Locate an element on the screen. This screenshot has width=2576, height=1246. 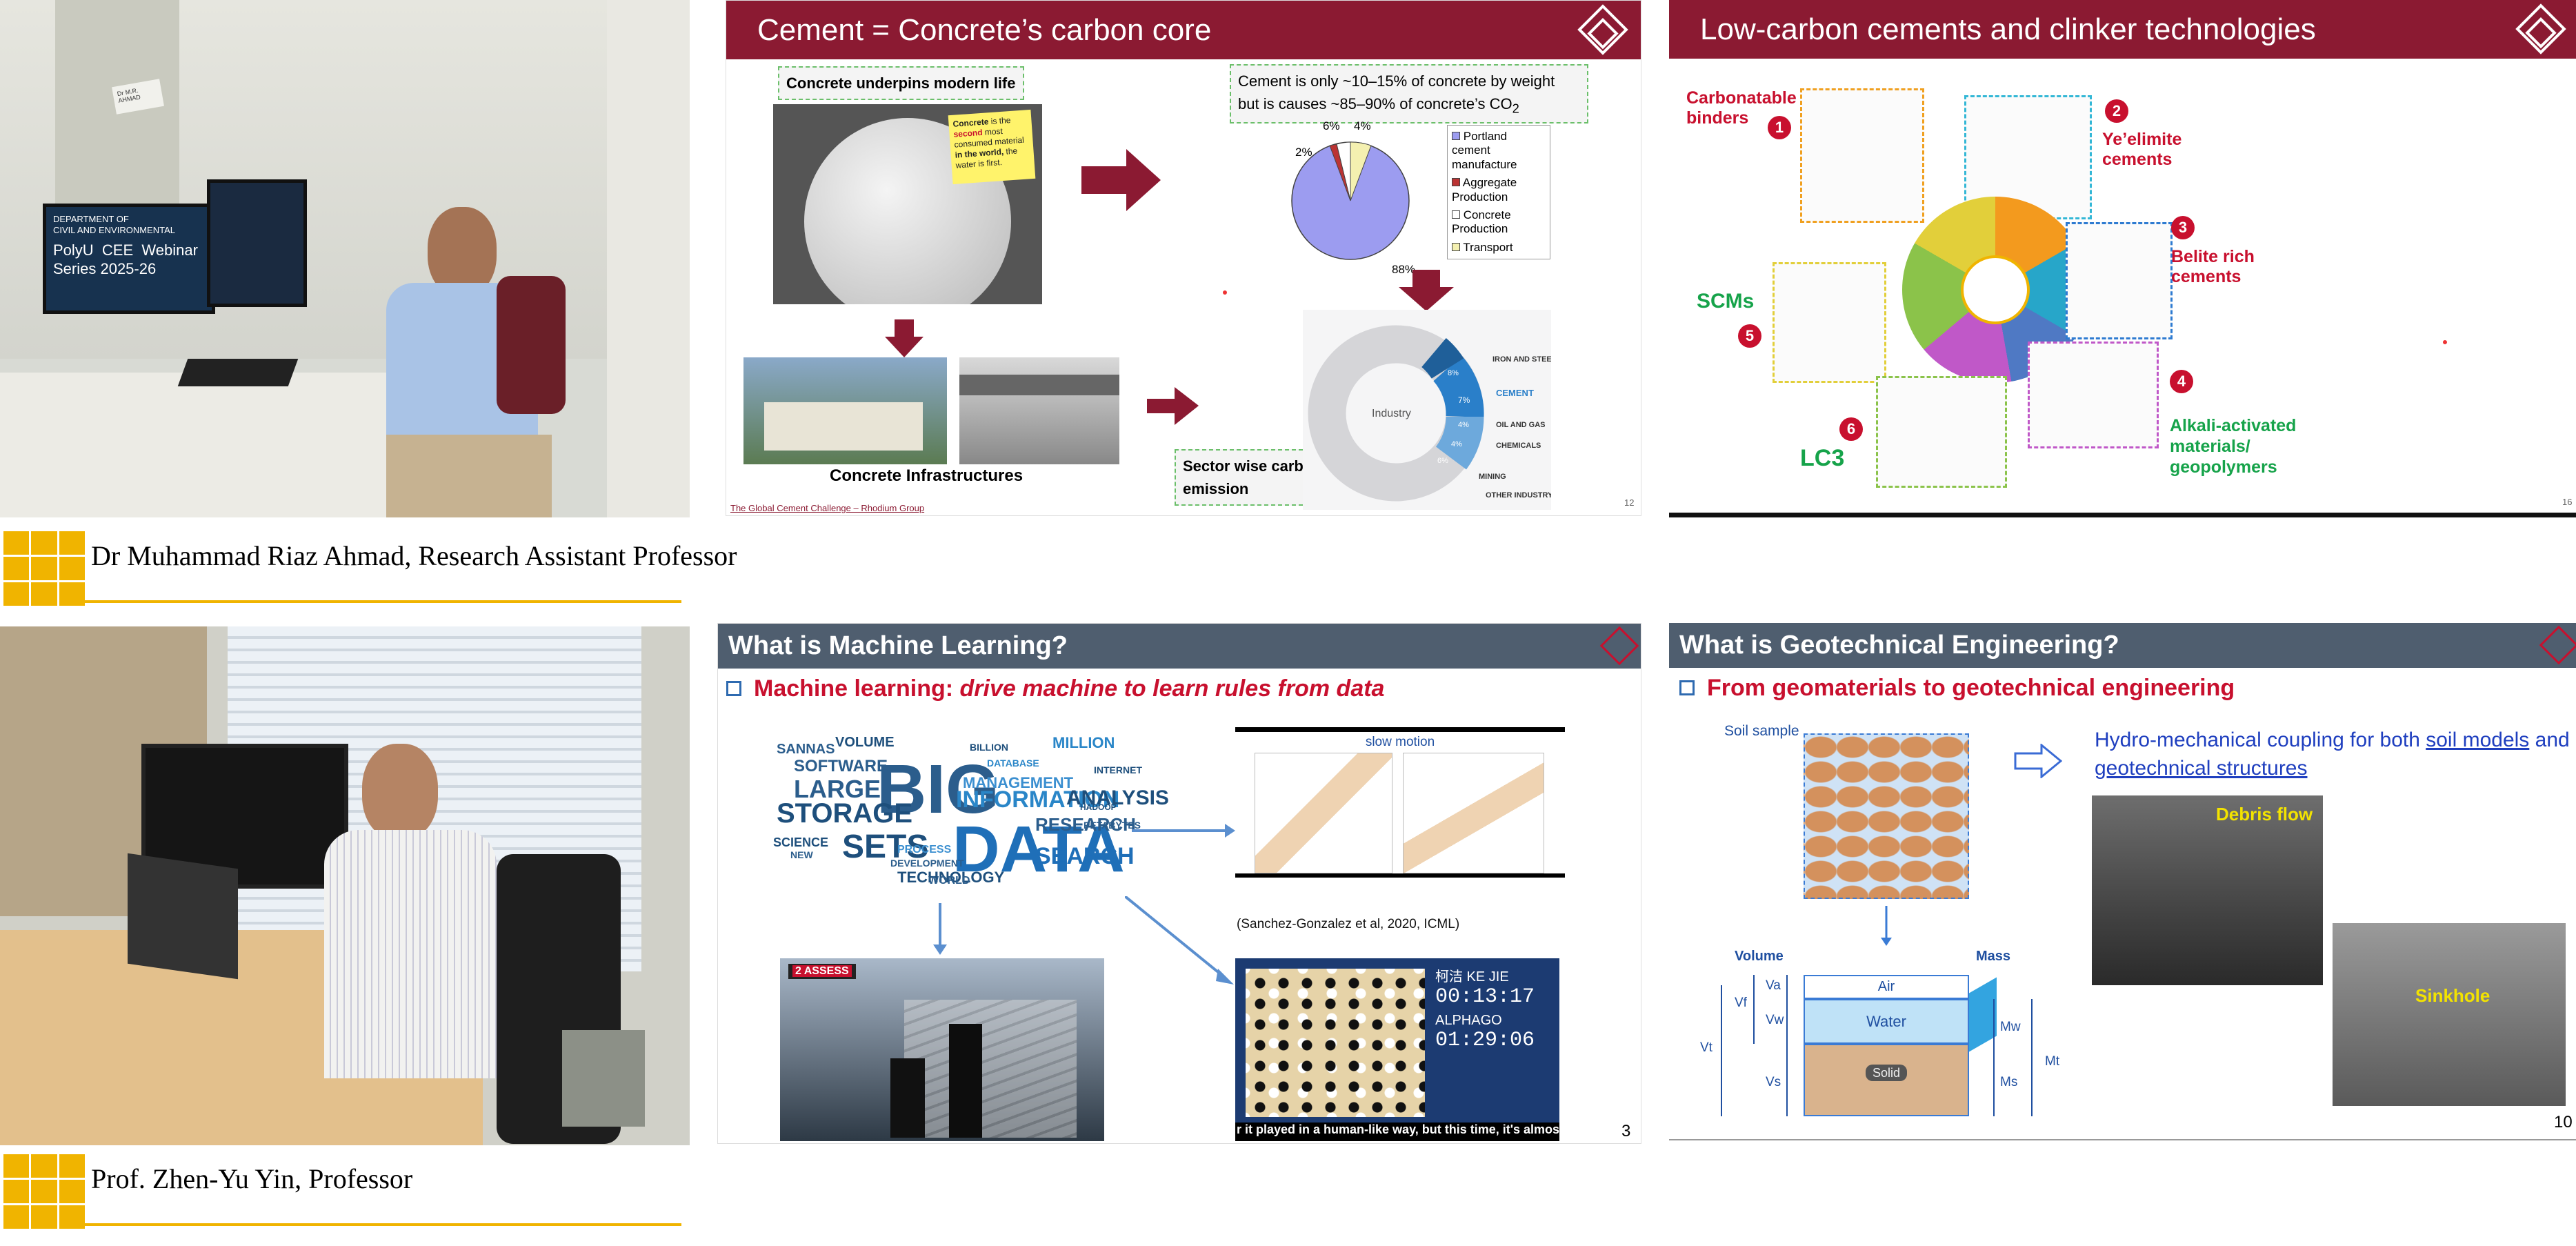
label-lc3: LC3 is located at coordinates (1822, 458).